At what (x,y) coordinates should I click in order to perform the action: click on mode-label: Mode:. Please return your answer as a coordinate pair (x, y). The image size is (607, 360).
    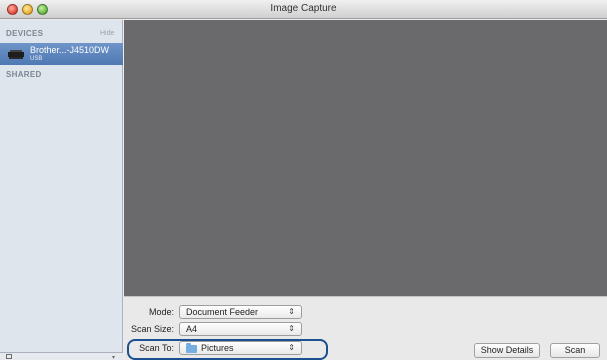
    Looking at the image, I should click on (161, 312).